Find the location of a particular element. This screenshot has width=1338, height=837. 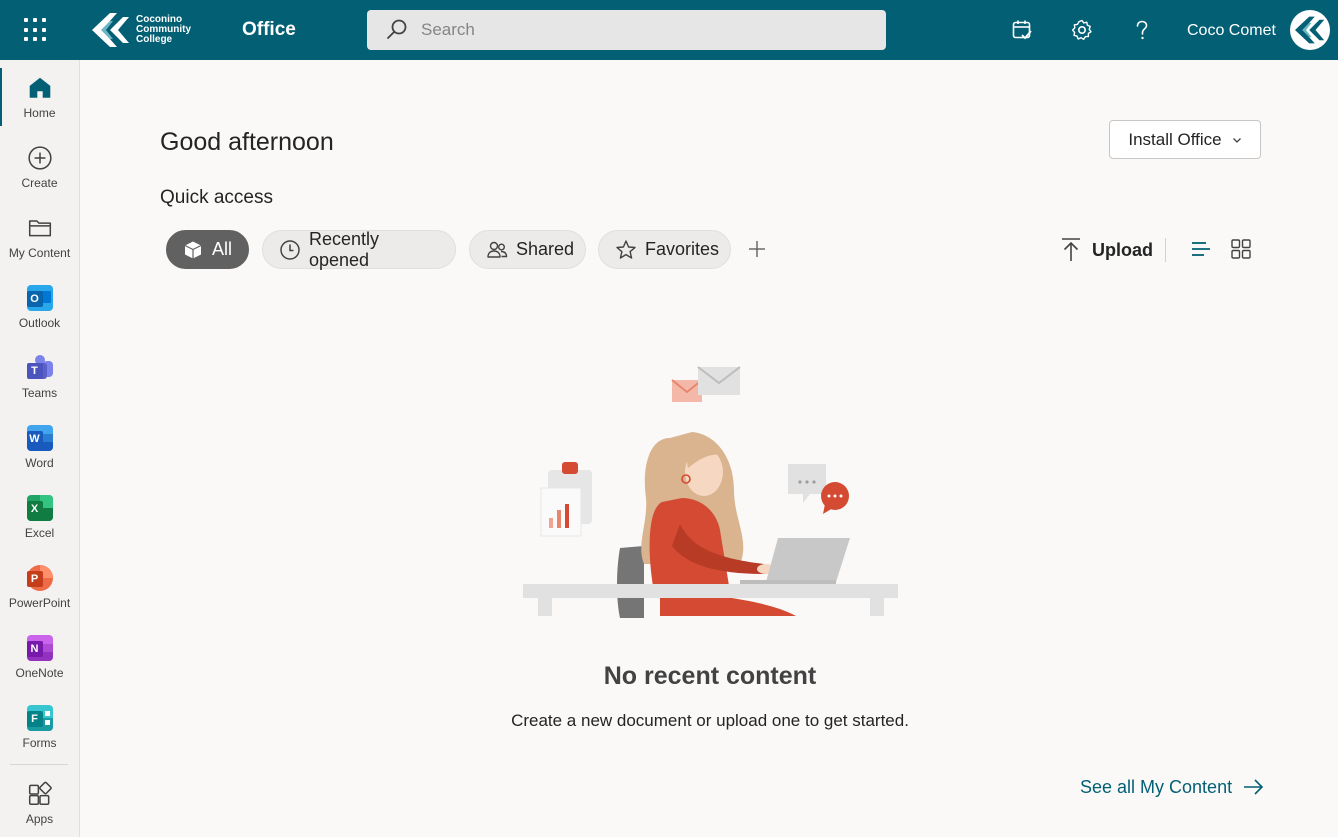

quick-access-heading: Quick access is located at coordinates (216, 197).